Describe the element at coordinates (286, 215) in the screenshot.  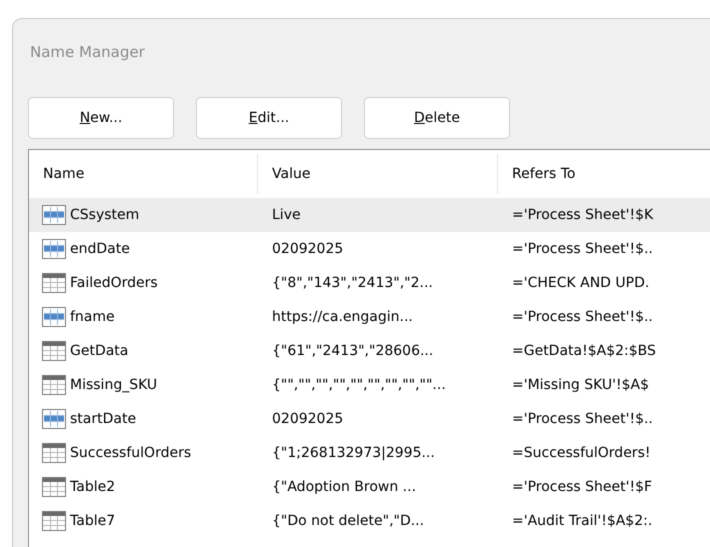
I see `table-cell-text: Live` at that location.